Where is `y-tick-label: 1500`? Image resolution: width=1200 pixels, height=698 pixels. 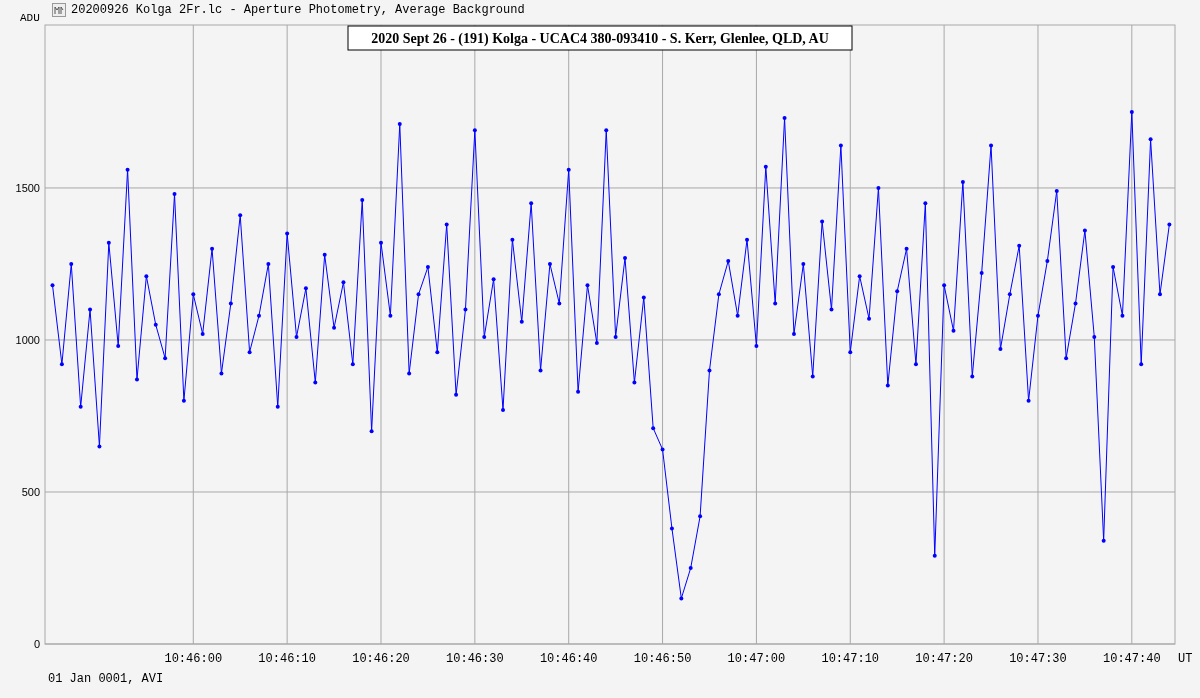 y-tick-label: 1500 is located at coordinates (27, 187).